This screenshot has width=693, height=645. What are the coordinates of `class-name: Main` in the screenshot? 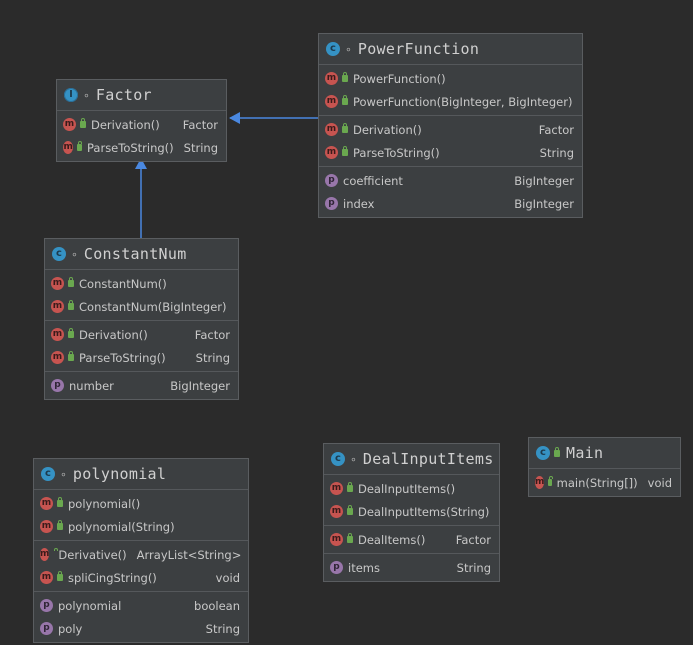 It's located at (585, 453).